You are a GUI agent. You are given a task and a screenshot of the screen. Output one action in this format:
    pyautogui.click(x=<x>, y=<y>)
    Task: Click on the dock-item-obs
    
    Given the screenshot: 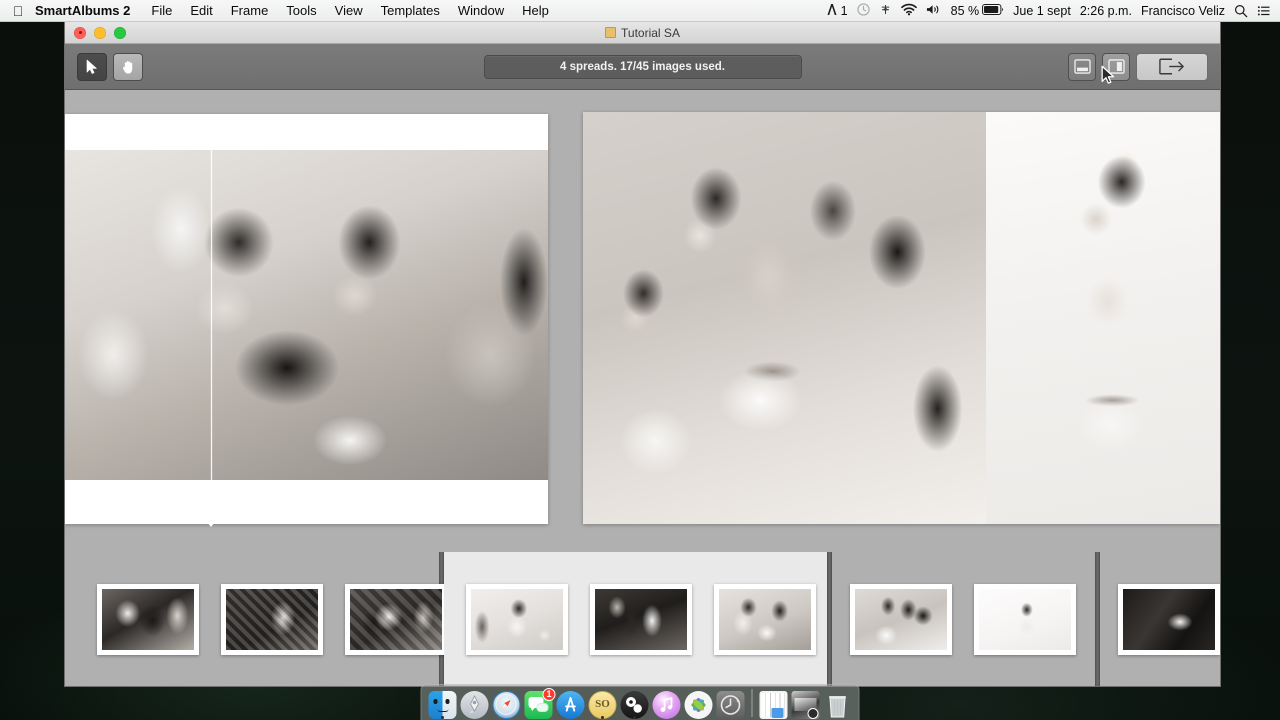 What is the action you would take?
    pyautogui.click(x=635, y=703)
    